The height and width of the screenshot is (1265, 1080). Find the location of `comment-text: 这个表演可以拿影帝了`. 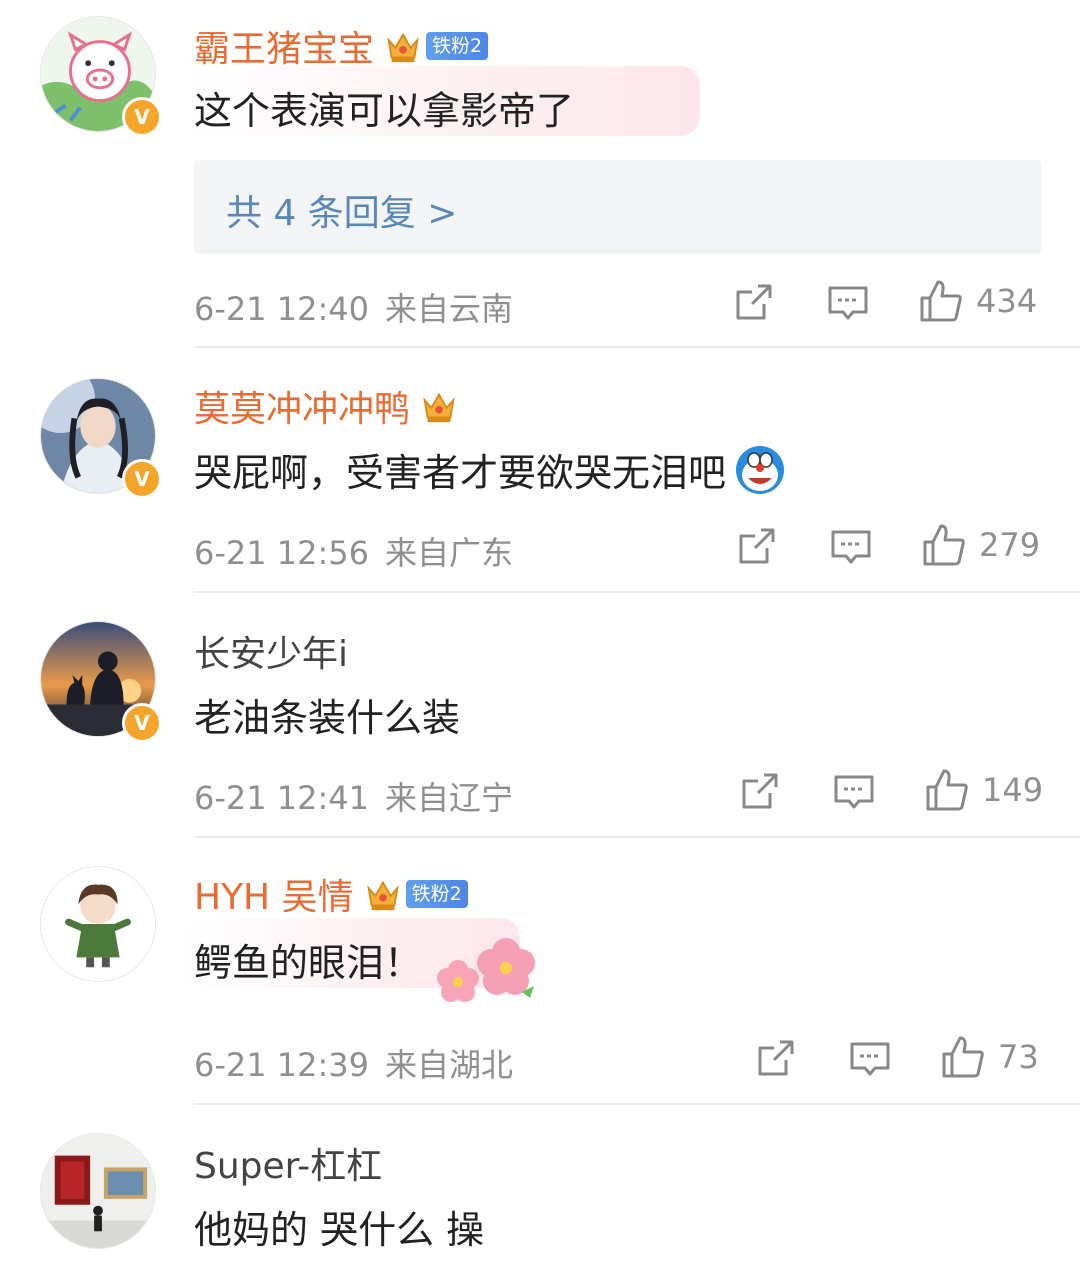

comment-text: 这个表演可以拿影帝了 is located at coordinates (384, 107).